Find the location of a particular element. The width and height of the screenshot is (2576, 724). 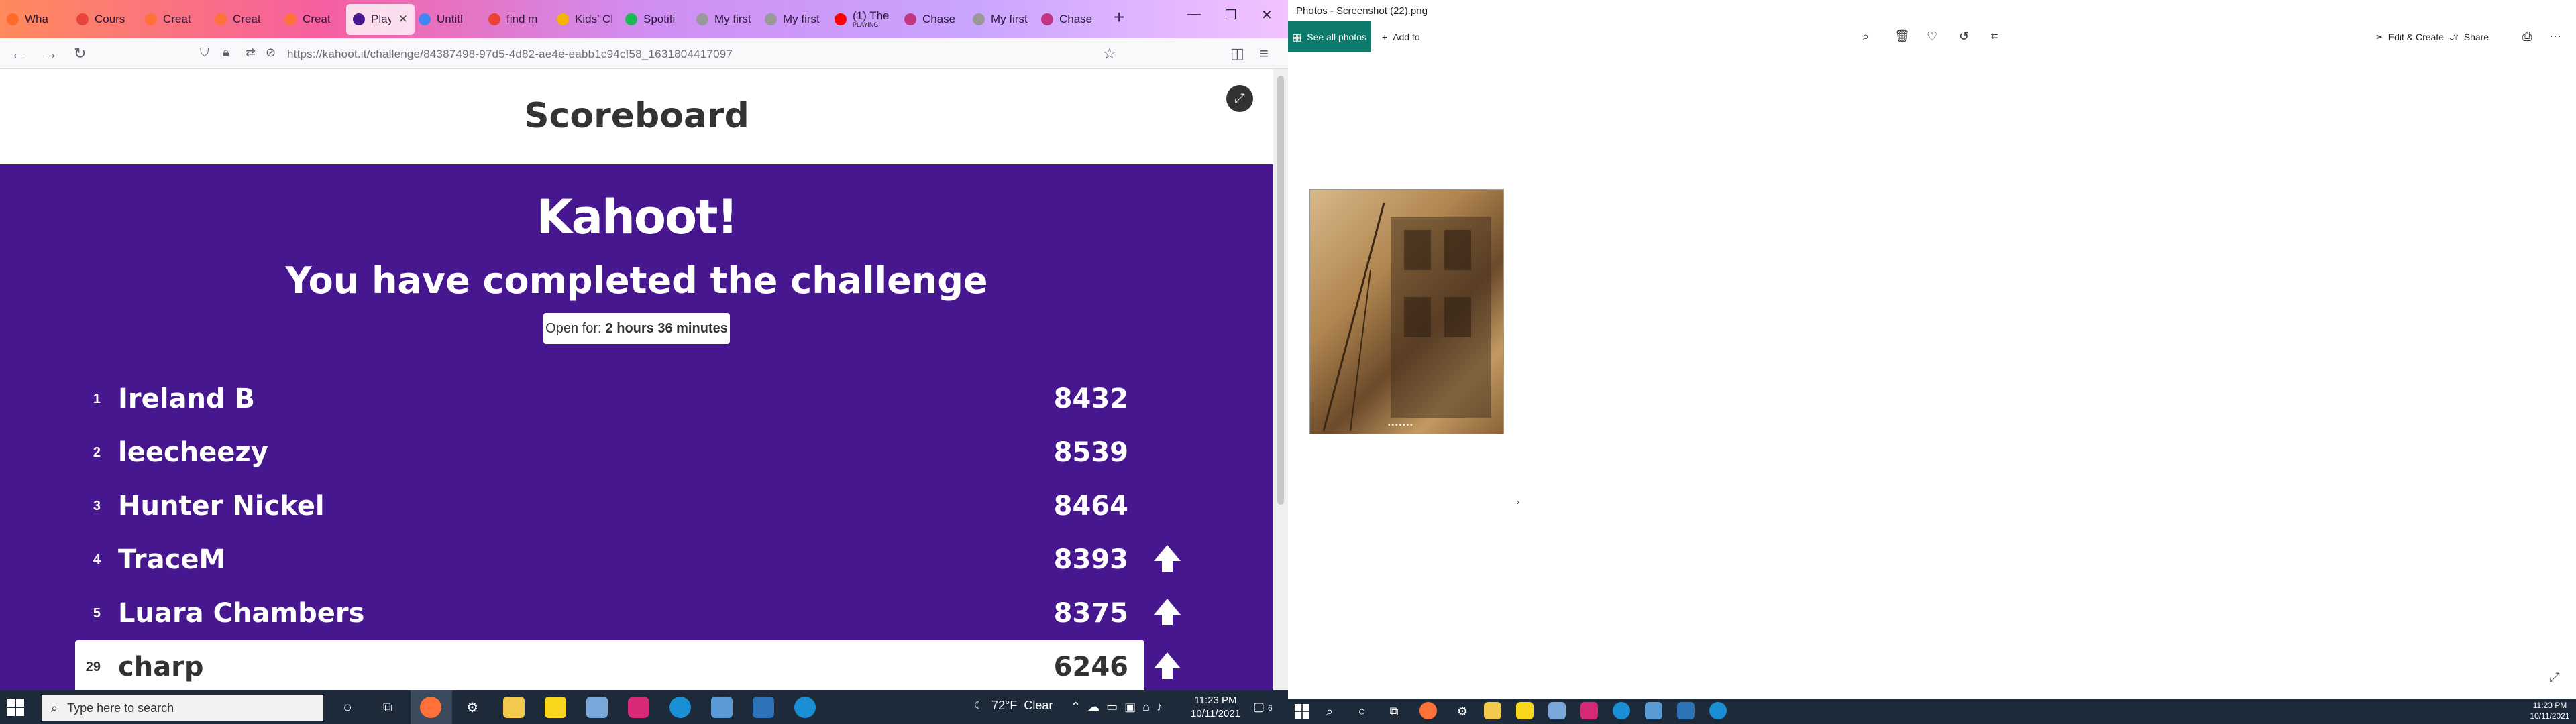

menu-icon: ≡ is located at coordinates (1264, 53).